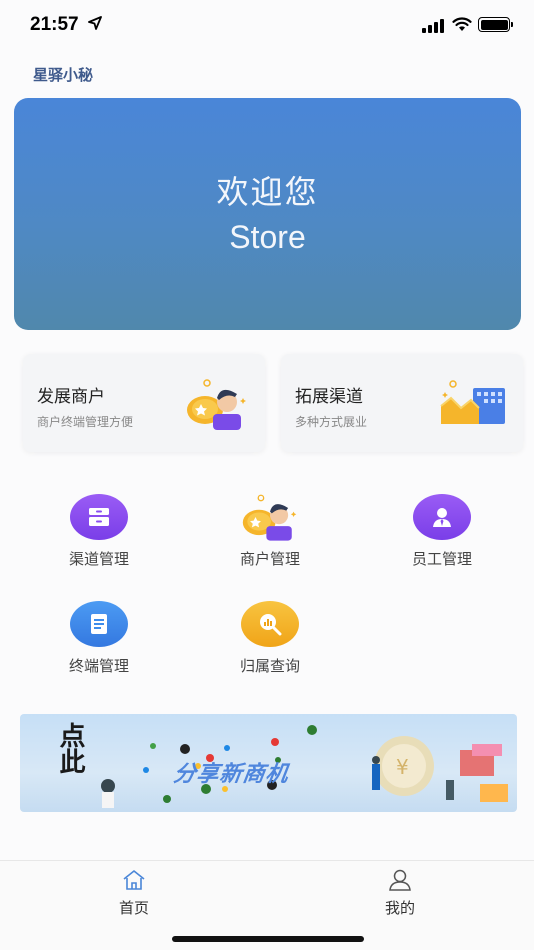  I want to click on card-title: 发展商户, so click(71, 397).